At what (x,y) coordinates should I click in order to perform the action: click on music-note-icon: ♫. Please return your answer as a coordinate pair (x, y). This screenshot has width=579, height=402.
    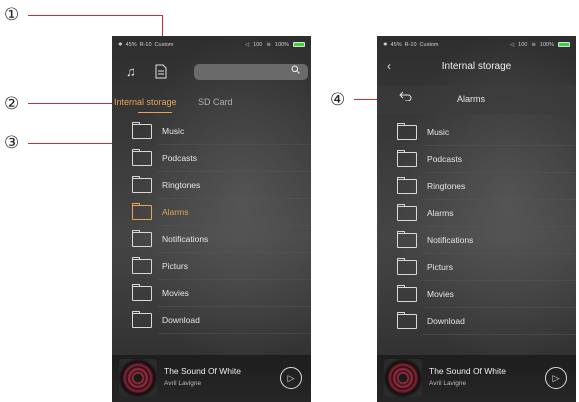
    Looking at the image, I should click on (131, 72).